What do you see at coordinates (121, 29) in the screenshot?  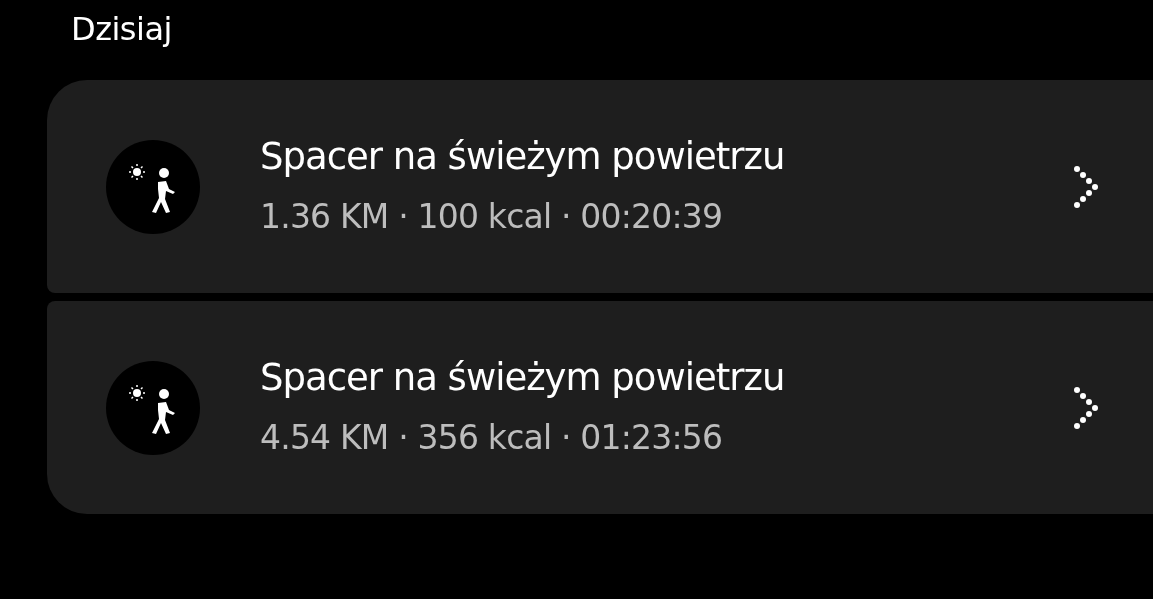 I see `section-title: Dzisiaj` at bounding box center [121, 29].